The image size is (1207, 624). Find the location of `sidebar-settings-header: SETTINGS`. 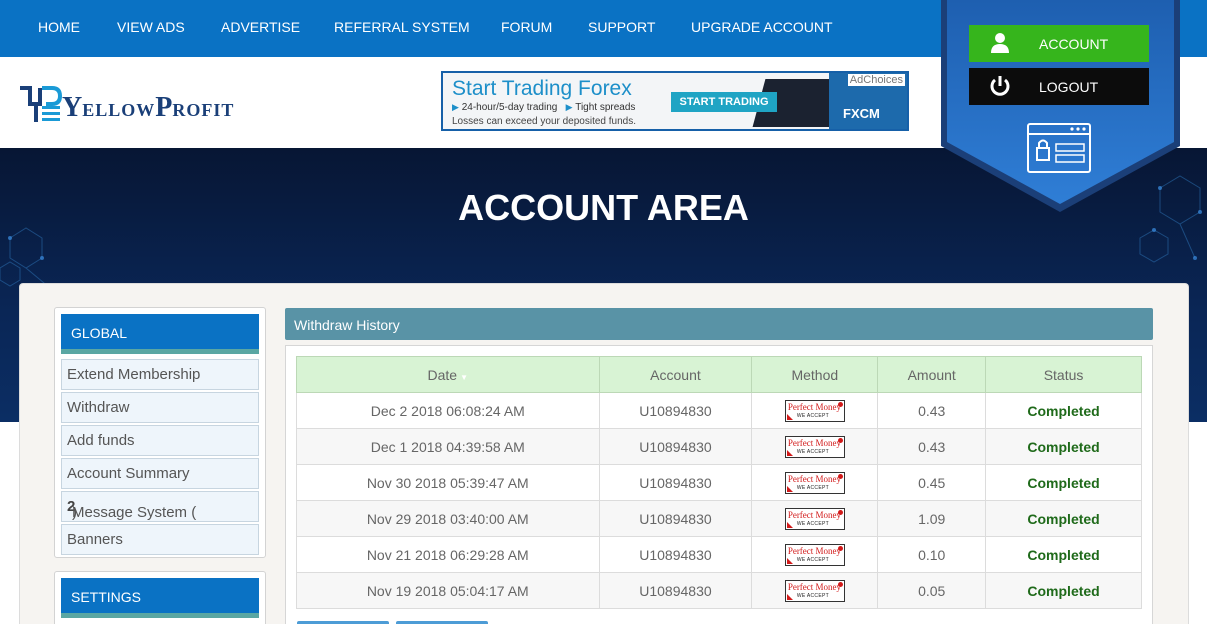

sidebar-settings-header: SETTINGS is located at coordinates (160, 598).